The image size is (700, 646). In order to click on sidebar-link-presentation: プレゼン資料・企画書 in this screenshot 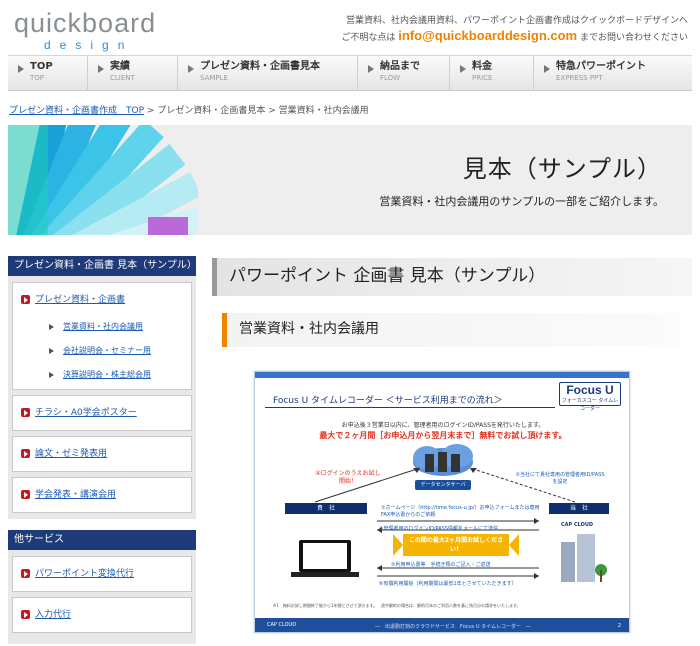, I will do `click(102, 300)`.